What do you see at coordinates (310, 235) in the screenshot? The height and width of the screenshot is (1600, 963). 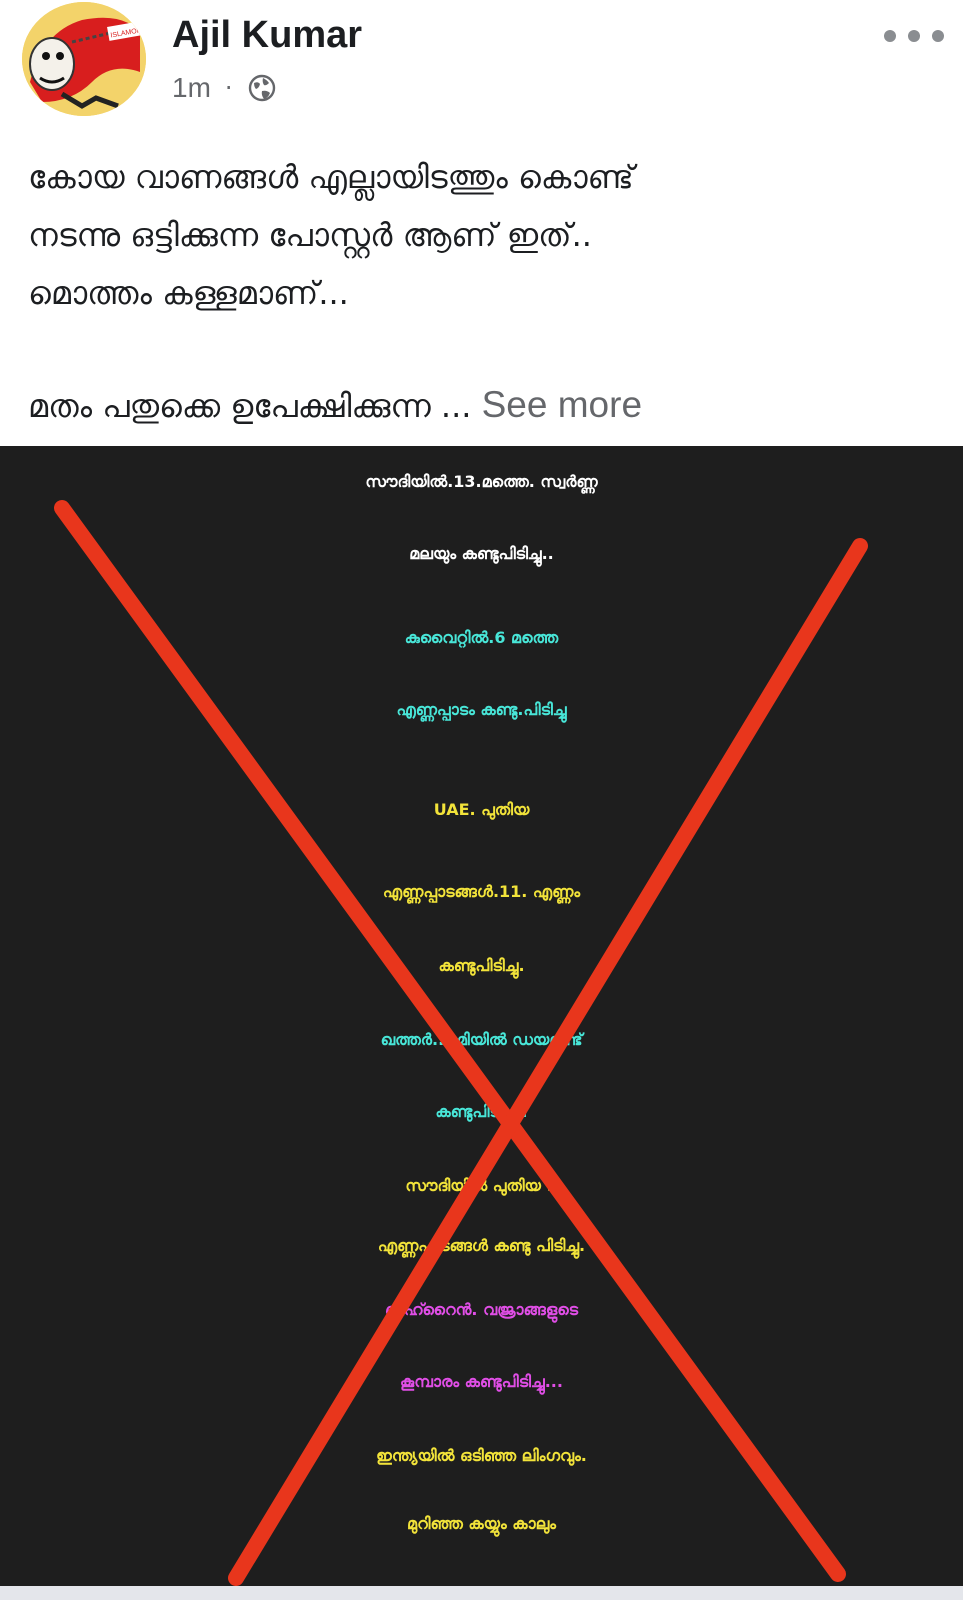 I see `post-text-line: നടന്നു ഒട്ടിക്കുന്ന പോസ്റ്റർ ആണ് ഇത്..` at bounding box center [310, 235].